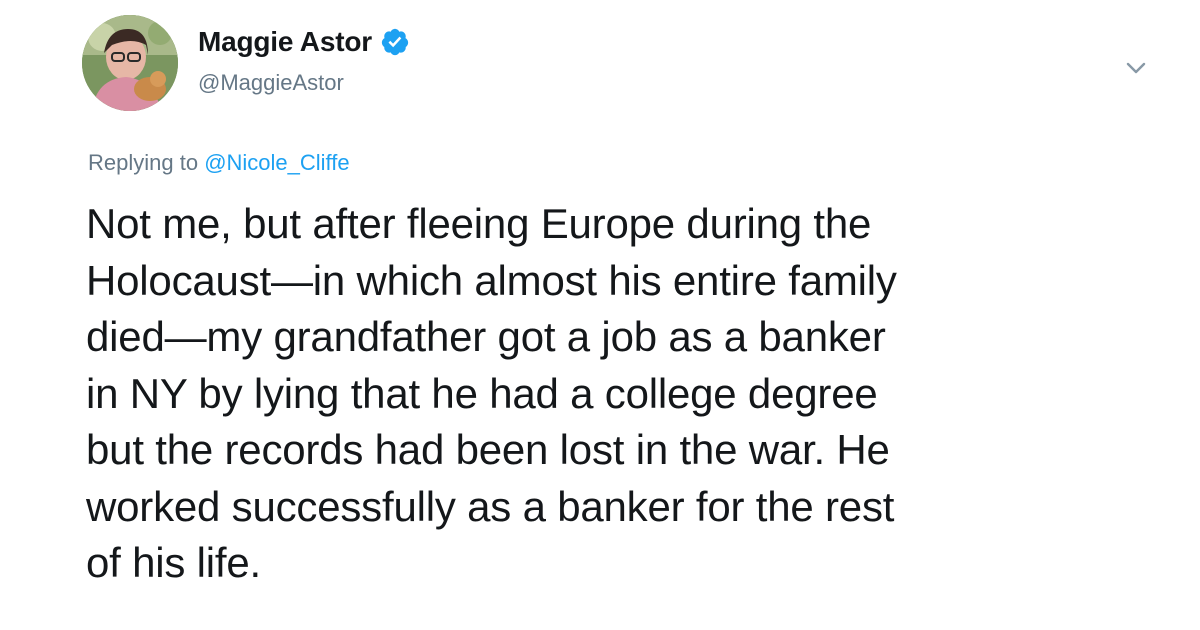 Image resolution: width=1200 pixels, height=630 pixels. What do you see at coordinates (276, 162) in the screenshot?
I see `reply-mention-link: @Nicole_Cliffe` at bounding box center [276, 162].